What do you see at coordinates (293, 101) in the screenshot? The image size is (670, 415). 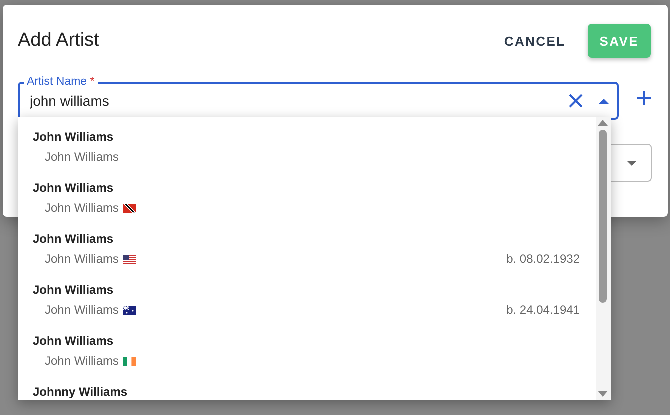 I see `text-input: john williams` at bounding box center [293, 101].